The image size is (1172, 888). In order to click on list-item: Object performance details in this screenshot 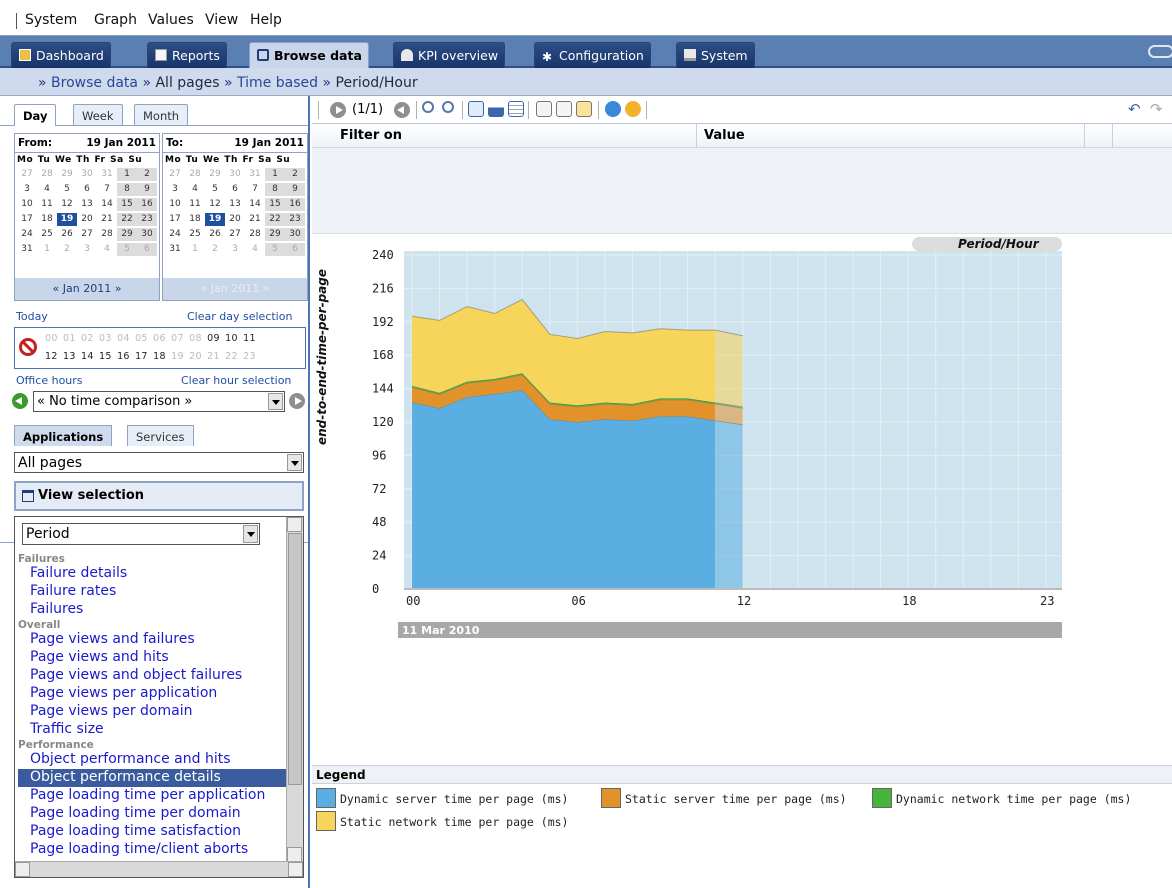, I will do `click(152, 778)`.